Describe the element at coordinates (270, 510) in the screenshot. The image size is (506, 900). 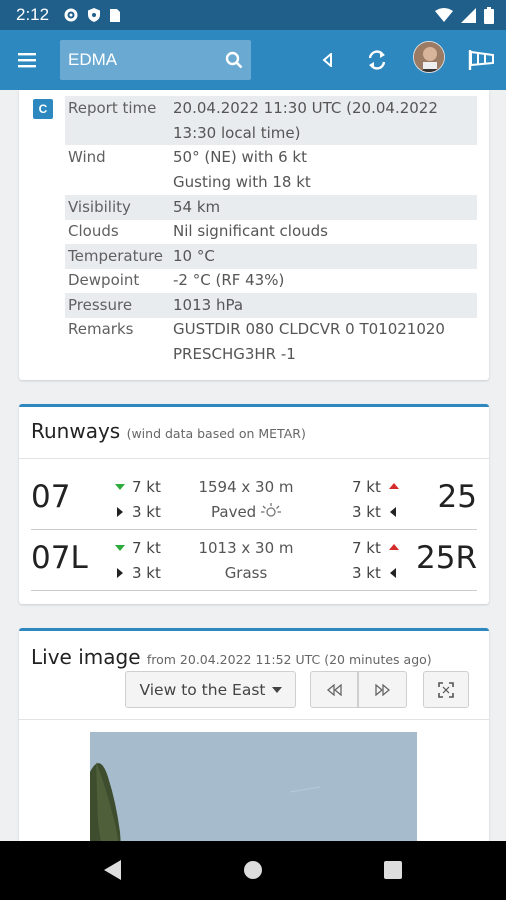
I see `runway-lighting-icon` at that location.